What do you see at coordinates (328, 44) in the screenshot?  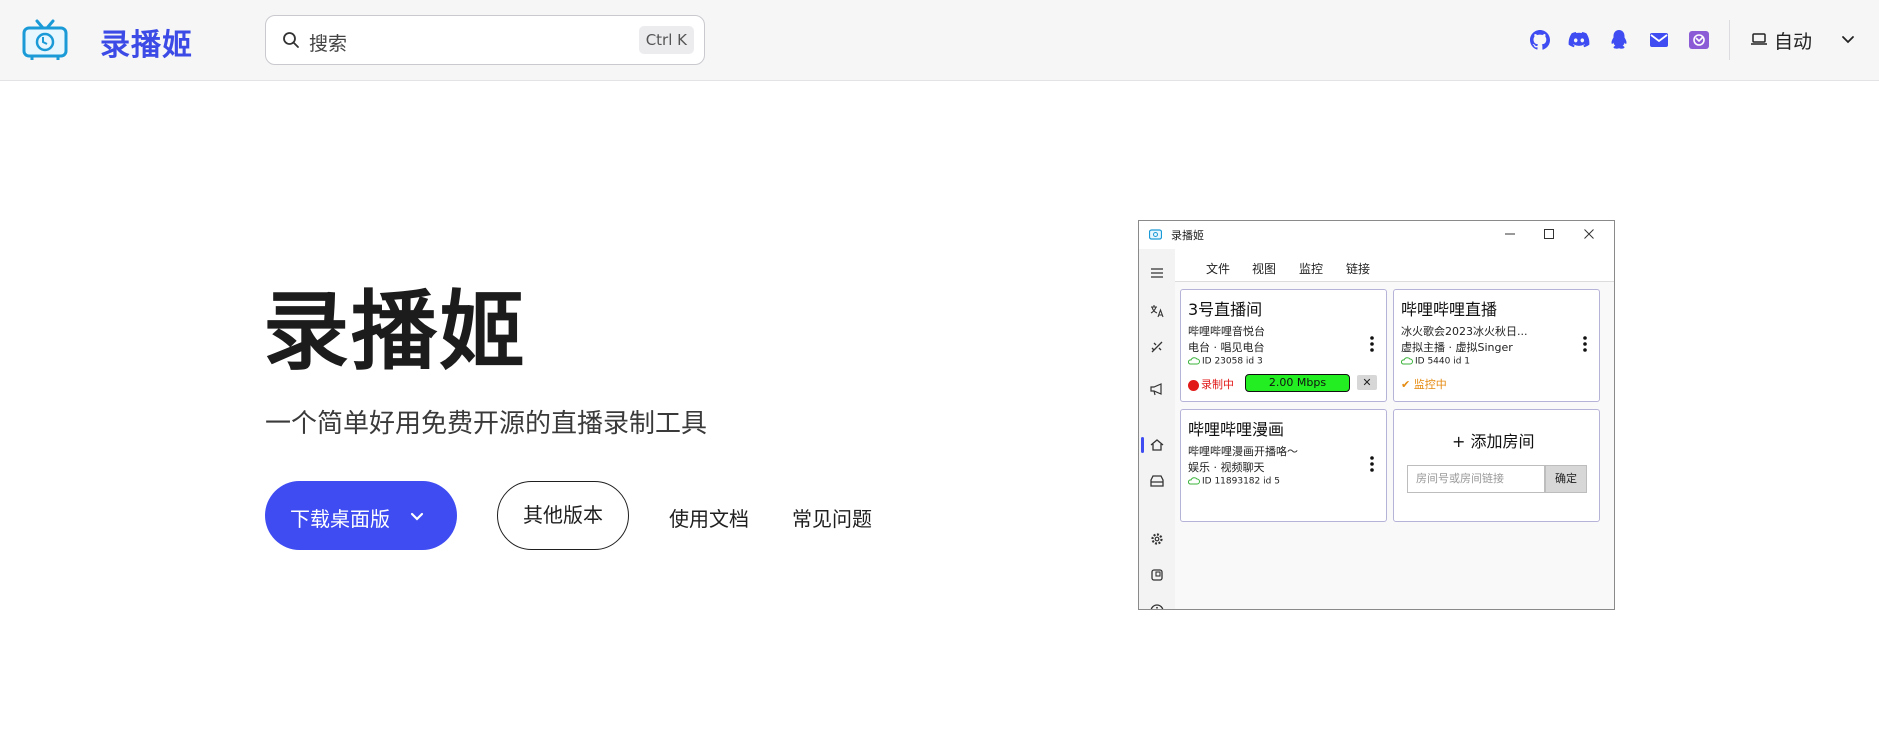 I see `search-placeholder: 搜索` at bounding box center [328, 44].